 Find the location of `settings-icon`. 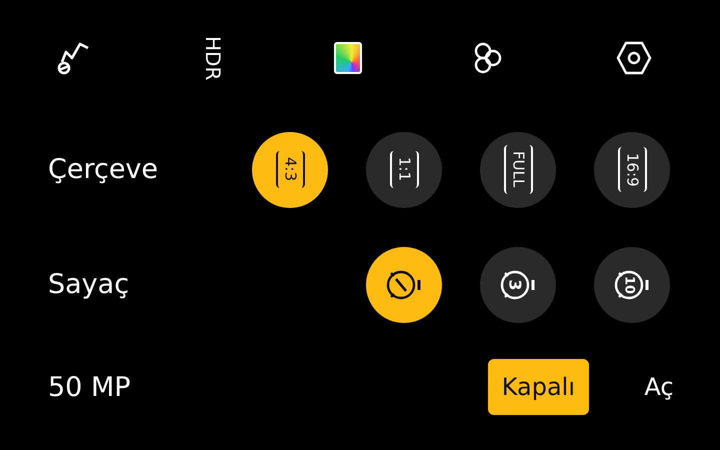

settings-icon is located at coordinates (634, 58).